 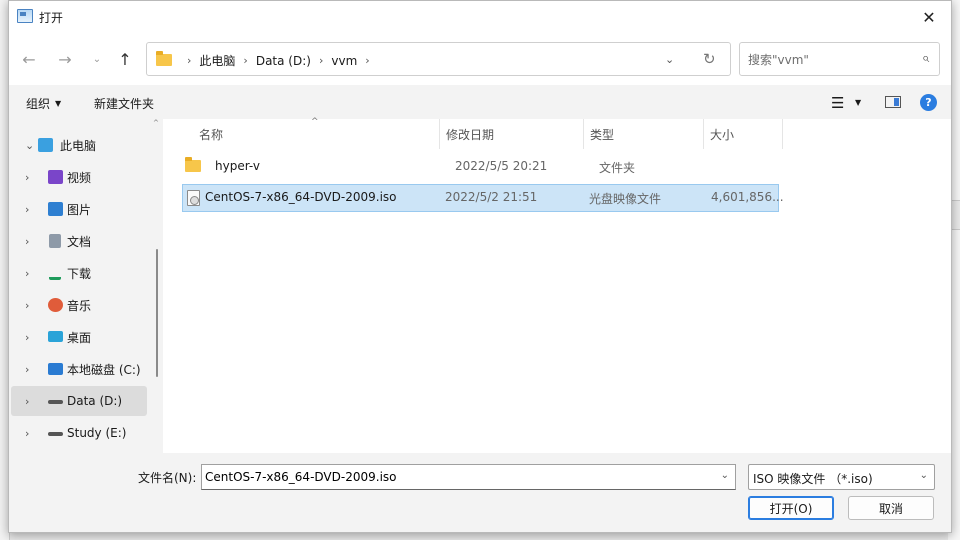 I want to click on new-folder-button: 新建文件夹, so click(x=124, y=103).